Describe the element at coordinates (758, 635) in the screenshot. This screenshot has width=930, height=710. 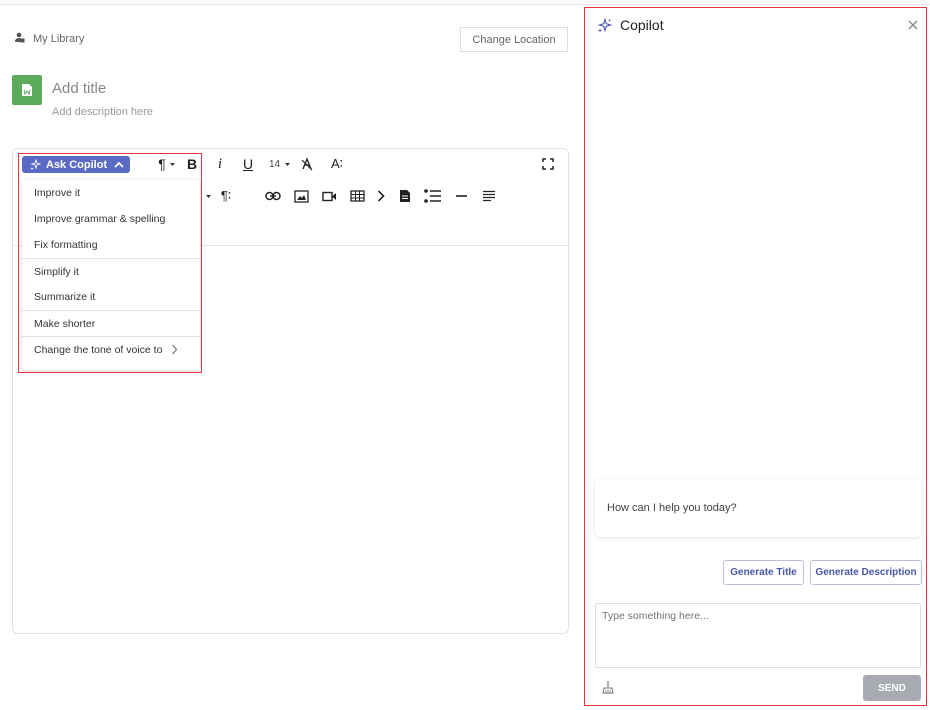
I see `chat-input` at that location.